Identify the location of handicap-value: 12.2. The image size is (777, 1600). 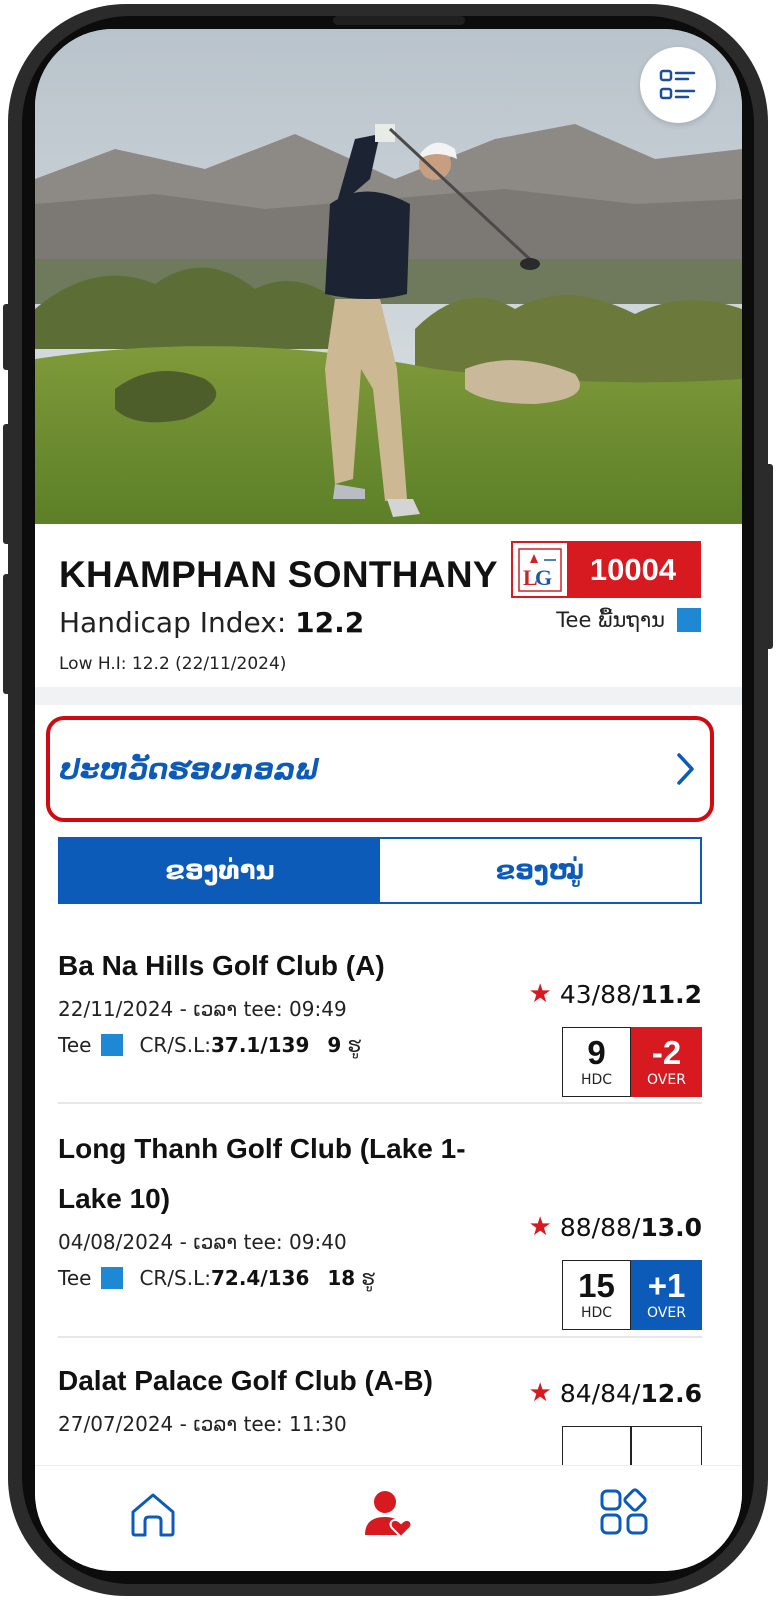
(330, 622).